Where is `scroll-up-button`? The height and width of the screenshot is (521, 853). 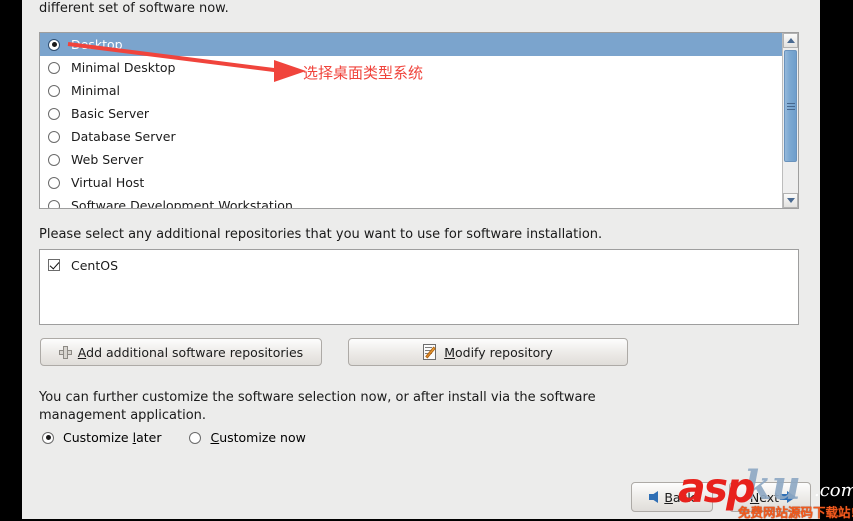 scroll-up-button is located at coordinates (790, 40).